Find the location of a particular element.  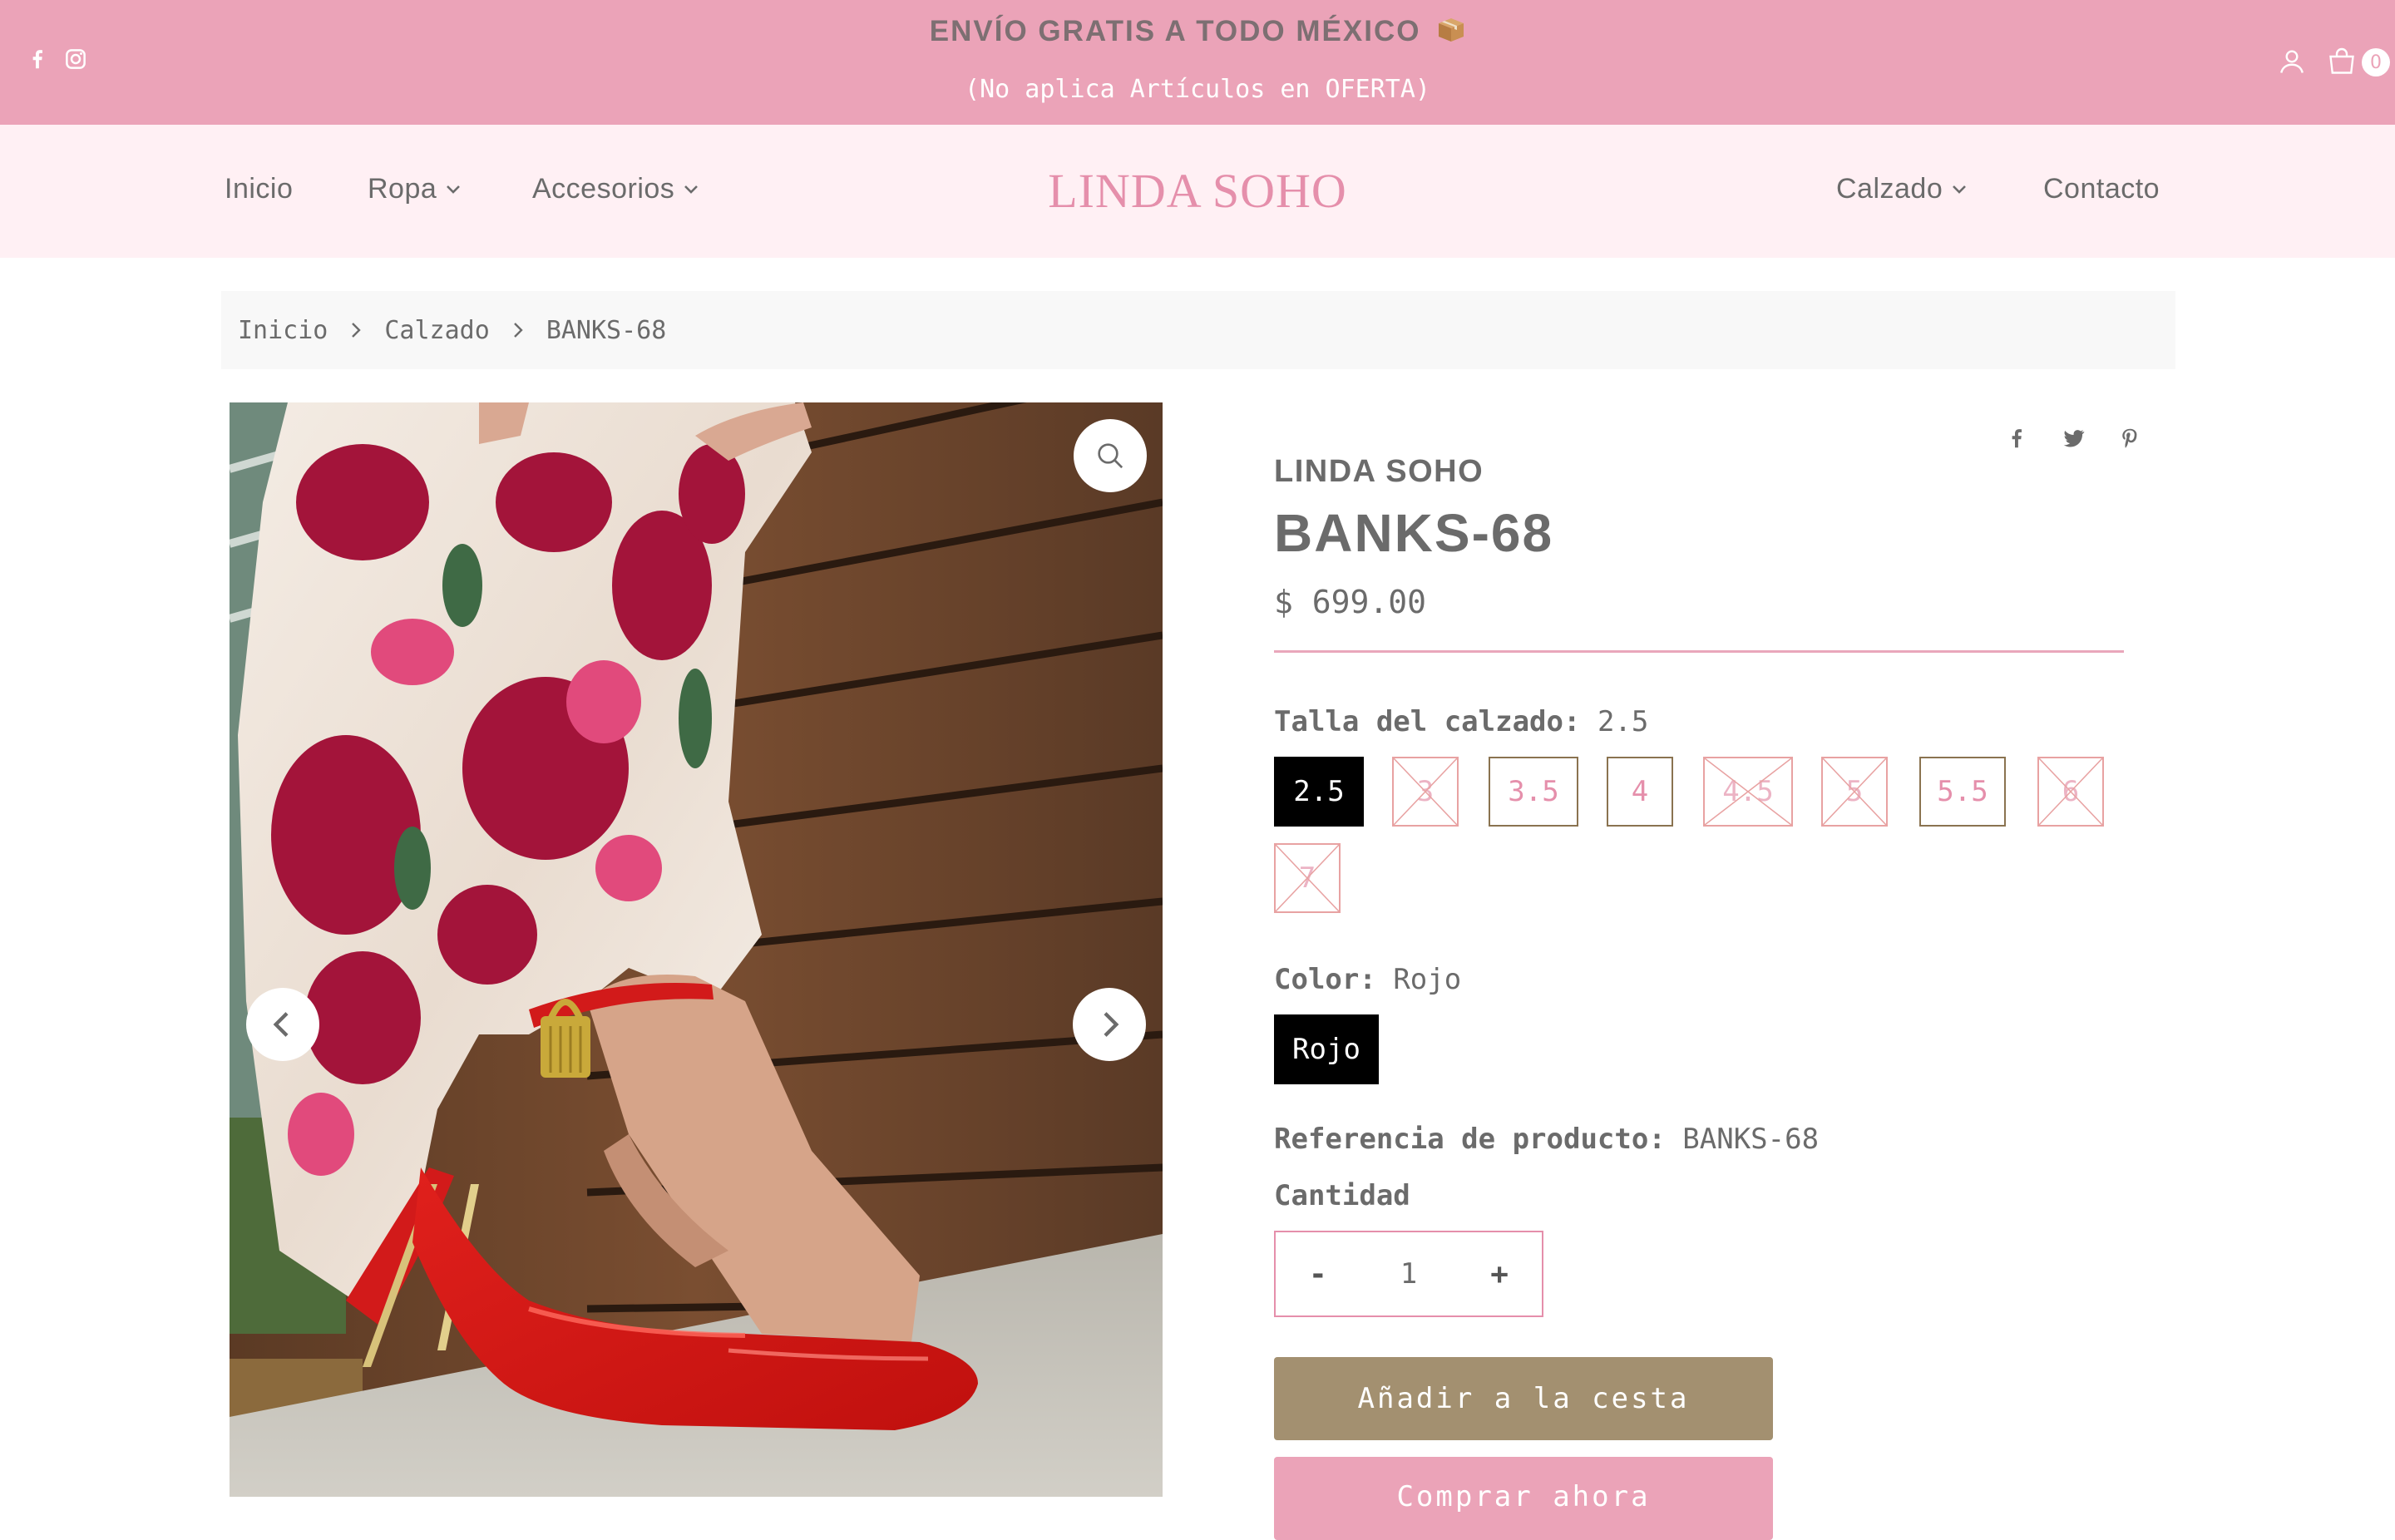

size-option-label: Talla del calzado: 2.5 is located at coordinates (1461, 721).